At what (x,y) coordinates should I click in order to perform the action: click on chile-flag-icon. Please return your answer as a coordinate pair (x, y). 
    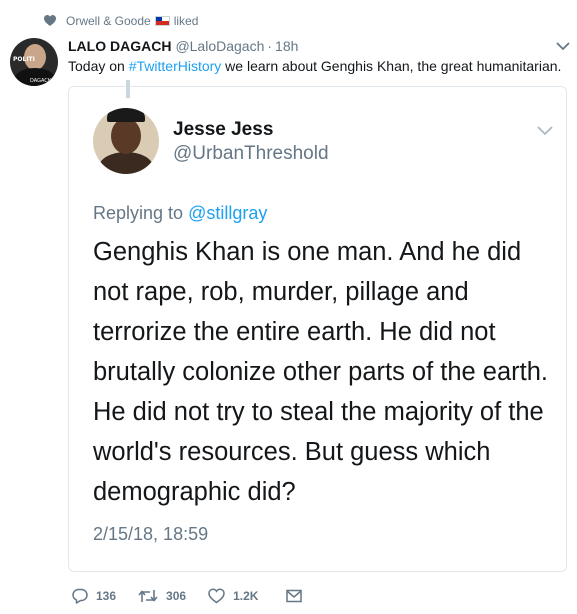
    Looking at the image, I should click on (162, 21).